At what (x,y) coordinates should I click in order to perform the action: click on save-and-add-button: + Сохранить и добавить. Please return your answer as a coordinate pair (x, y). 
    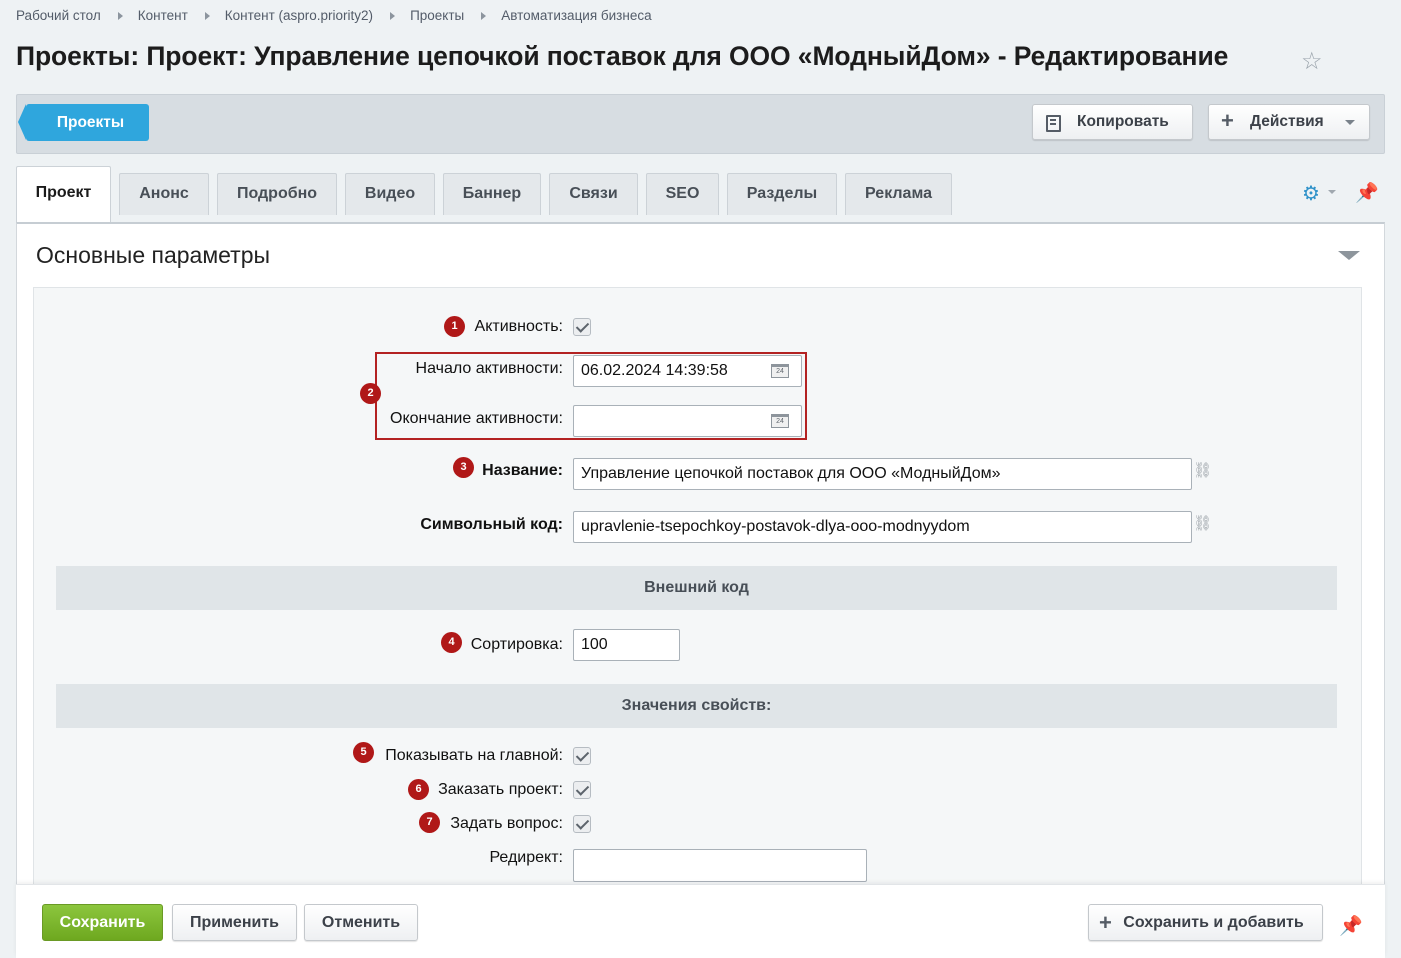
    Looking at the image, I should click on (1205, 922).